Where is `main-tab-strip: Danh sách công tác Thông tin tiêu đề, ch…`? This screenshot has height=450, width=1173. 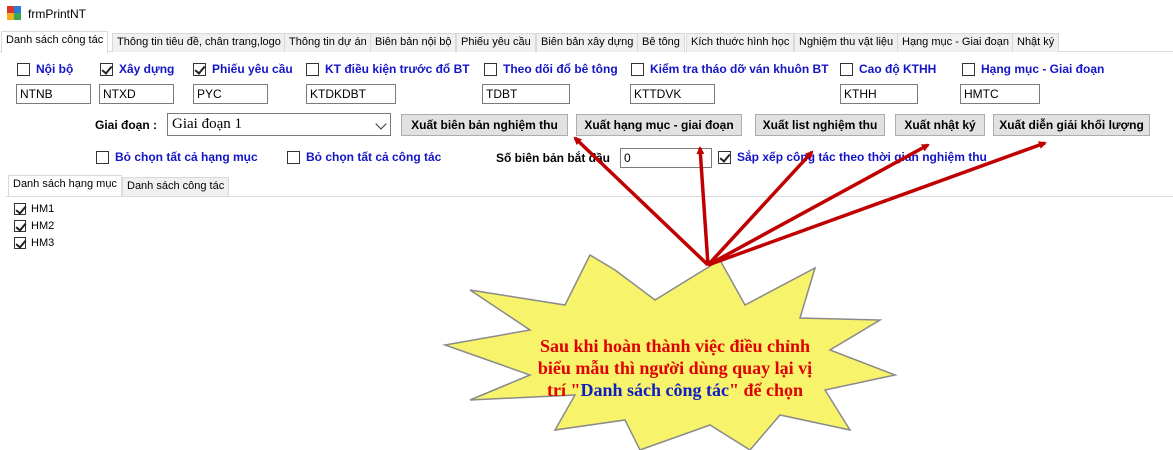 main-tab-strip: Danh sách công tác Thông tin tiêu đề, ch… is located at coordinates (586, 42).